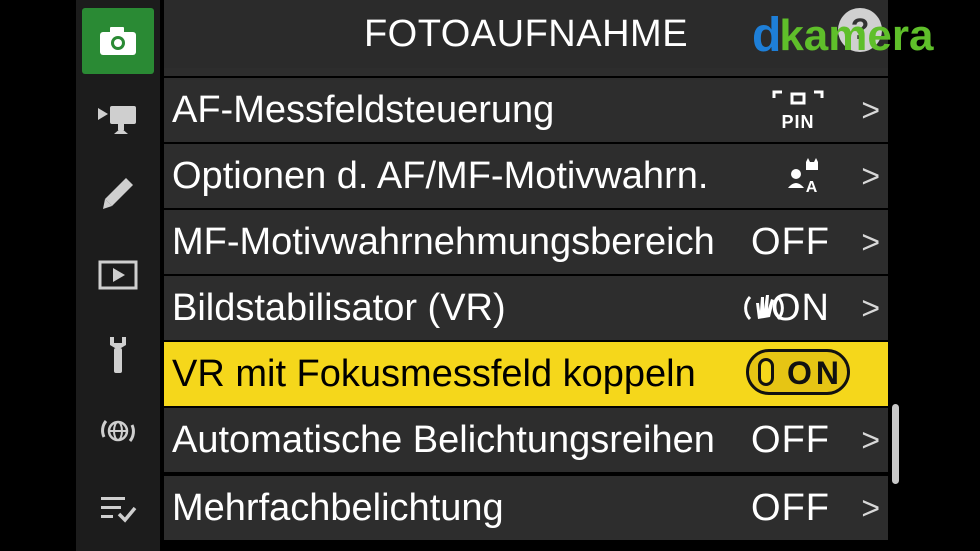  I want to click on toggle-knob, so click(766, 372).